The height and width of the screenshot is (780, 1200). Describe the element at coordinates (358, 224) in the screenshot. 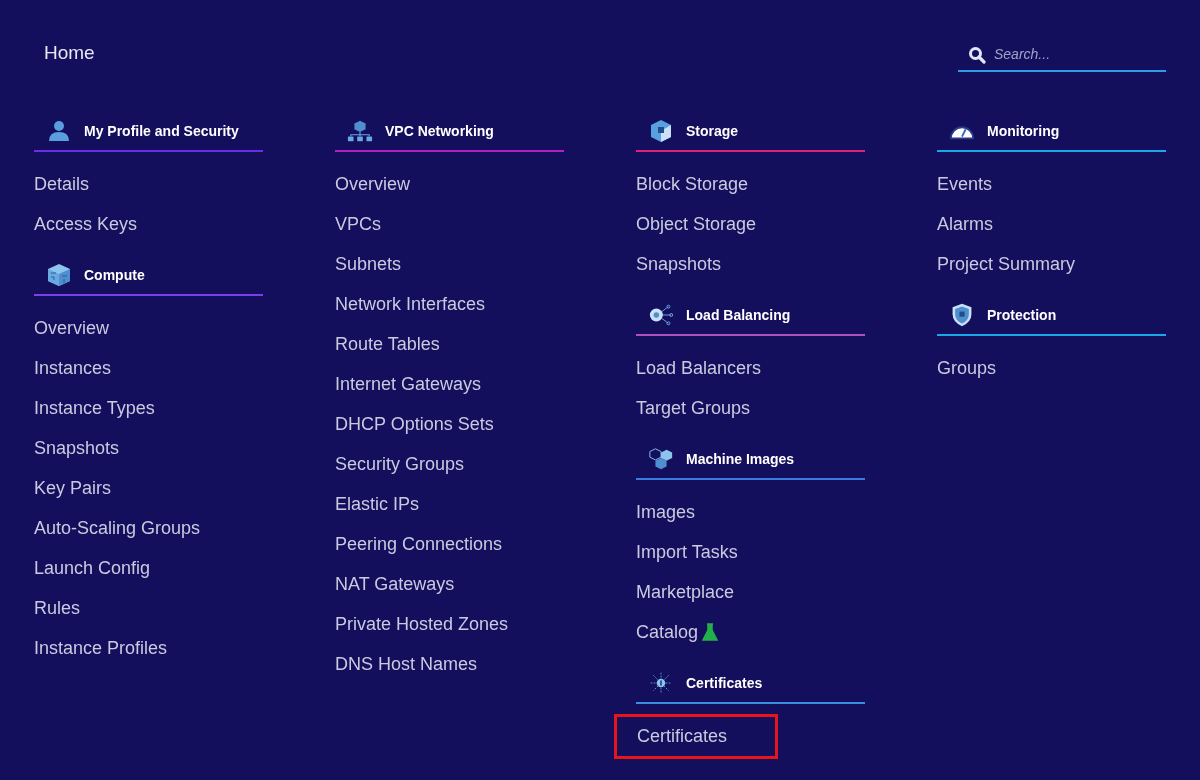

I see `menu-link: VPCs` at that location.